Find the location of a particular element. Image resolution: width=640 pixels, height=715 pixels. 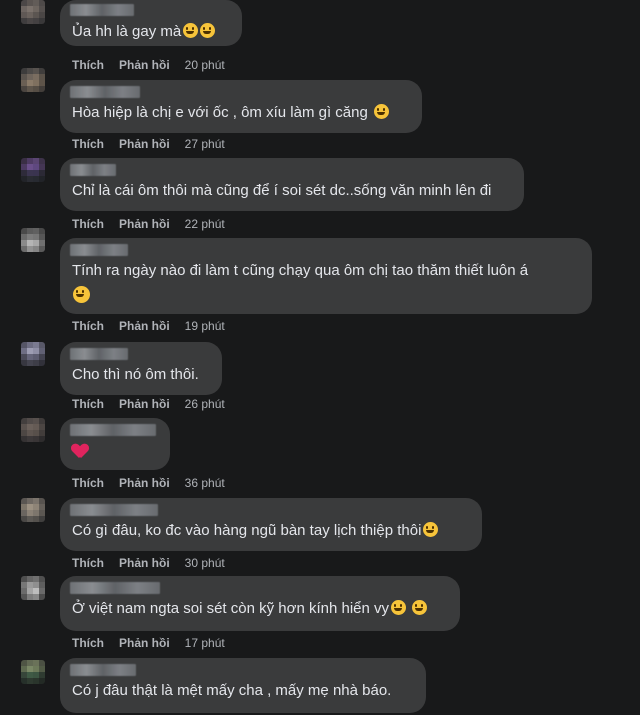

comment-time: 36 phút is located at coordinates (205, 483).